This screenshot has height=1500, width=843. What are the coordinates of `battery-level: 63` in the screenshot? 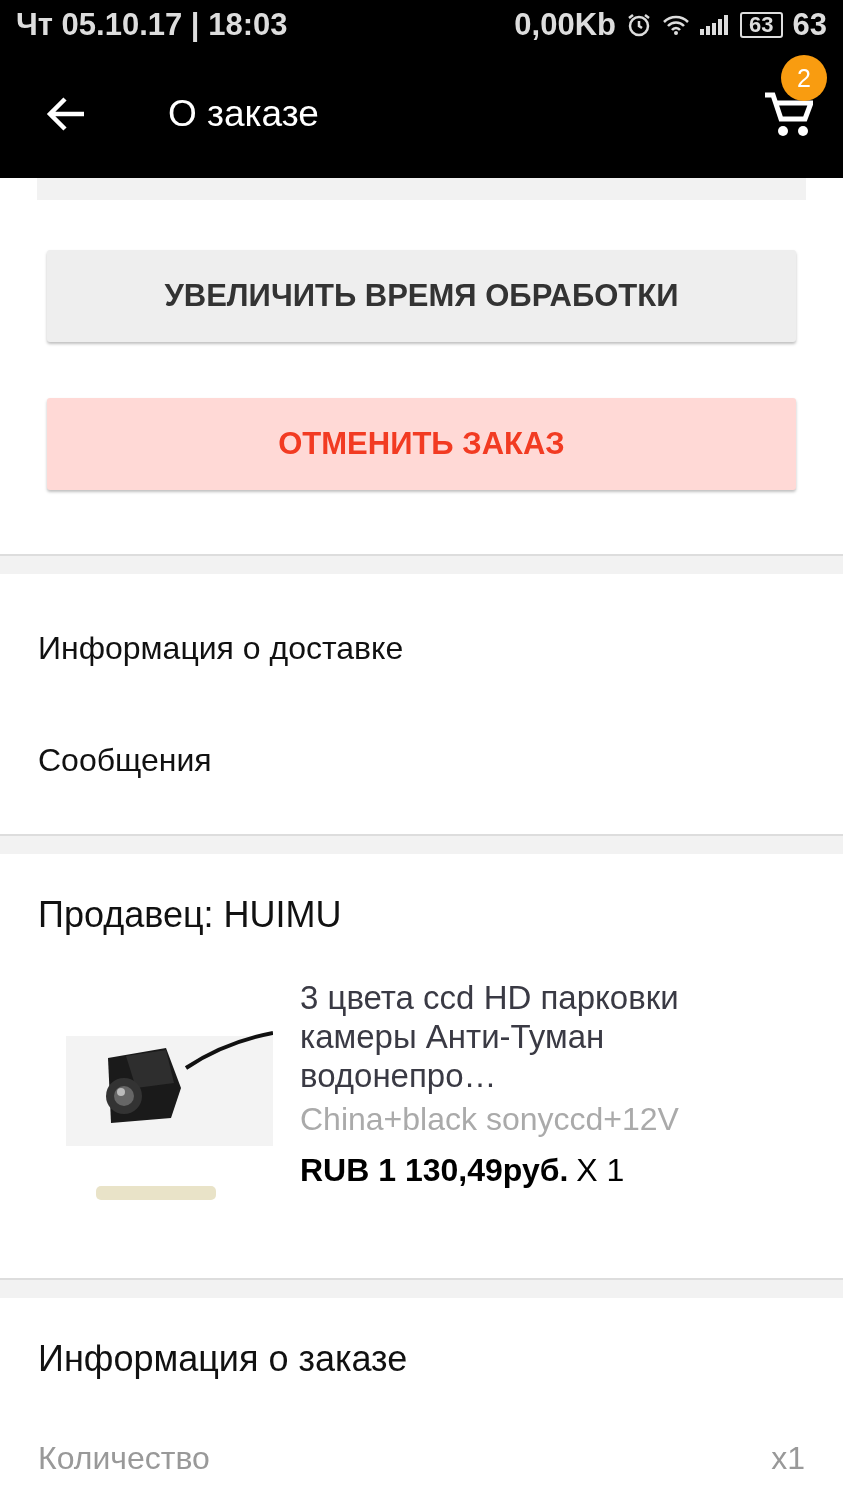 It's located at (809, 25).